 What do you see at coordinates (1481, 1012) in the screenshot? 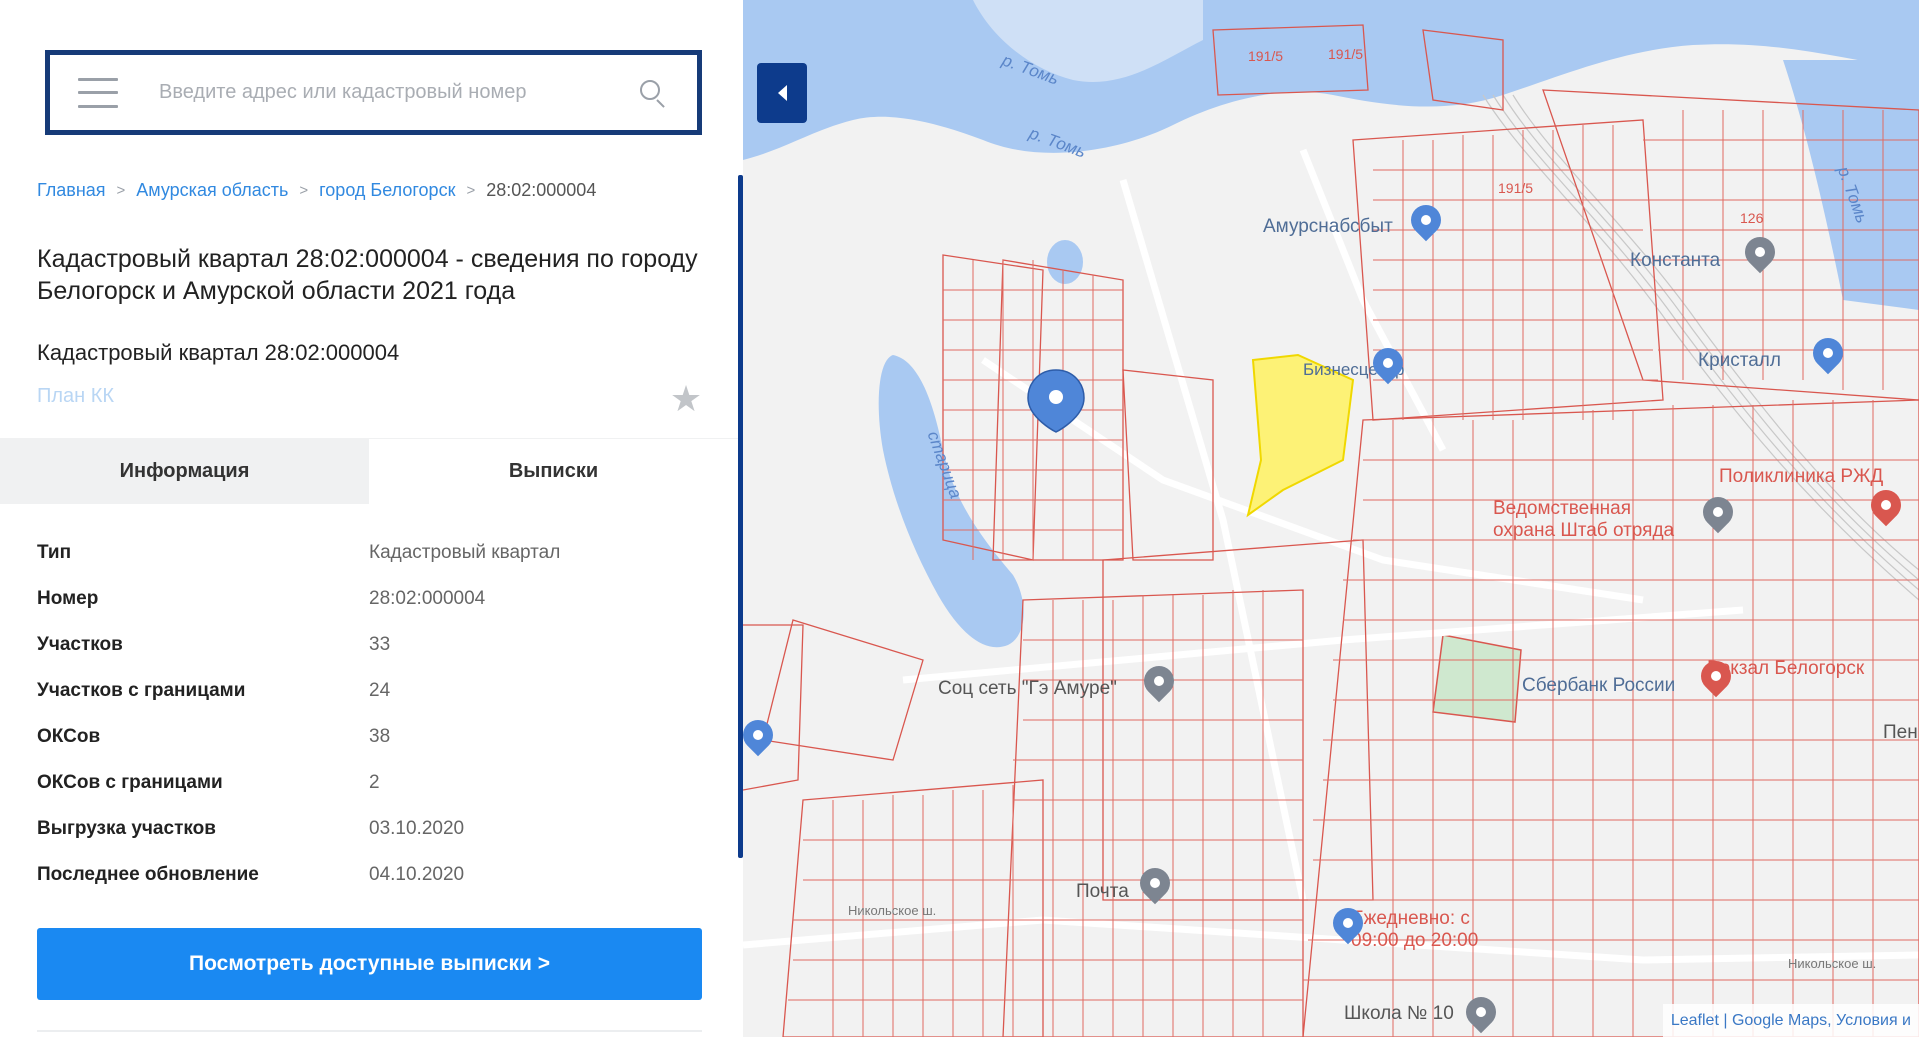
I see `school-poi-icon` at bounding box center [1481, 1012].